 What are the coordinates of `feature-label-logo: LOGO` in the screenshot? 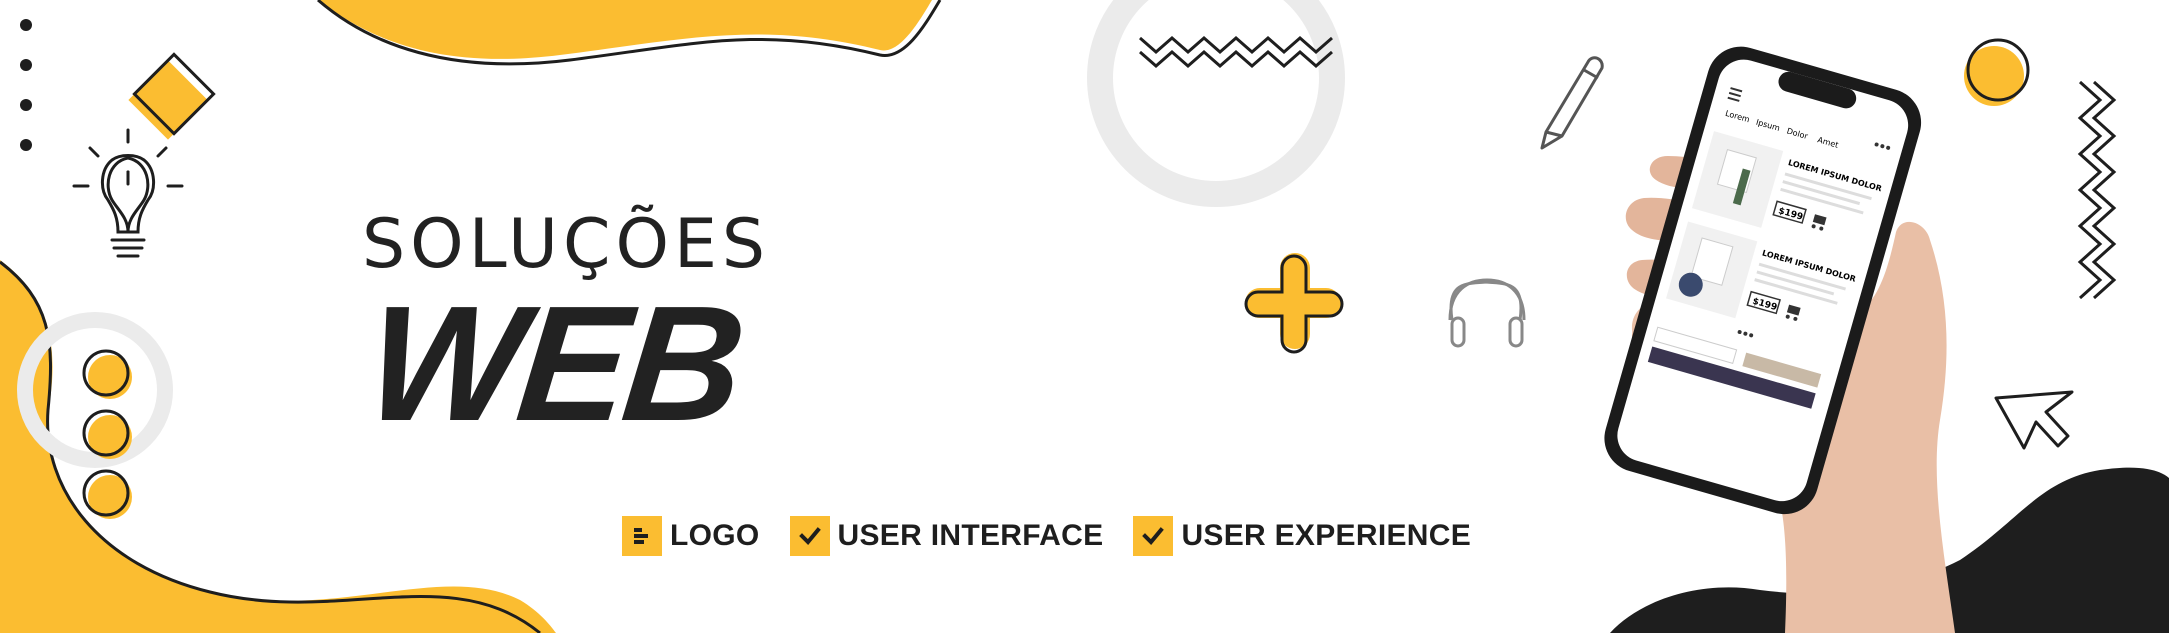 It's located at (715, 535).